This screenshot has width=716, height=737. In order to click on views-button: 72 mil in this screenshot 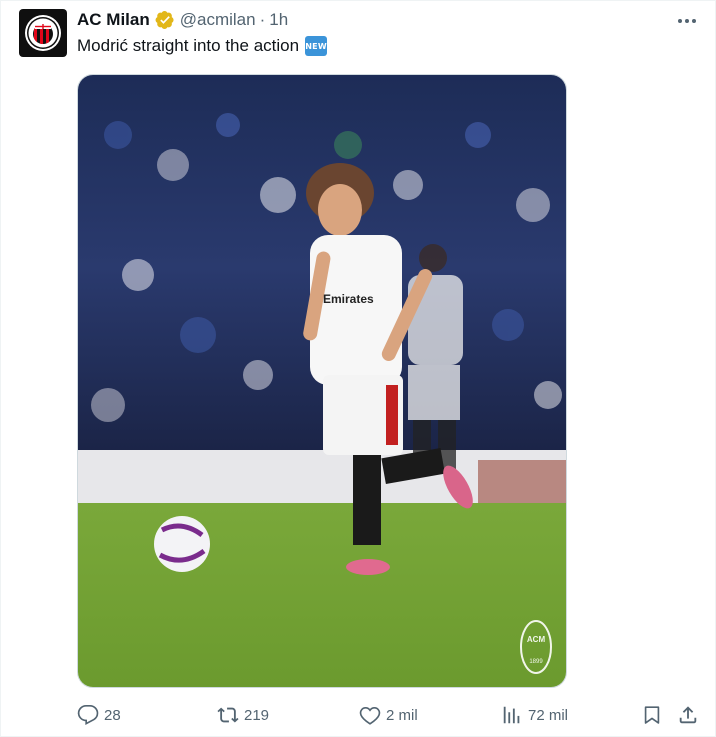, I will do `click(534, 715)`.